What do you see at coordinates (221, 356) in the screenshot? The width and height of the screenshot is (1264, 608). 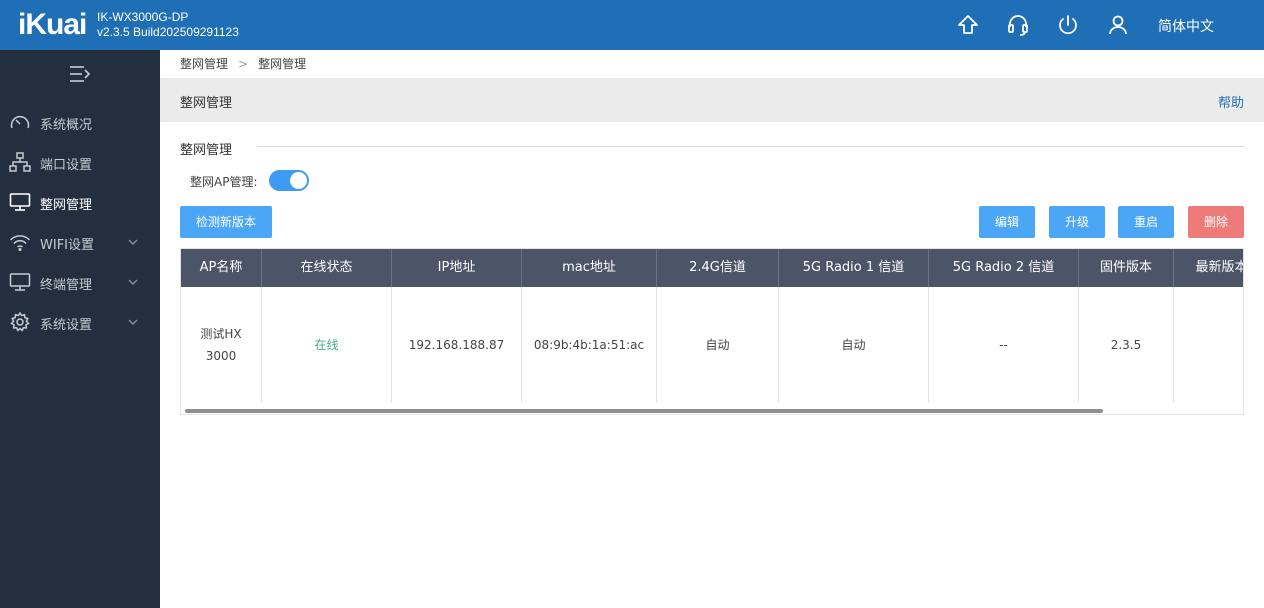 I see `ap-name-line: 3000` at bounding box center [221, 356].